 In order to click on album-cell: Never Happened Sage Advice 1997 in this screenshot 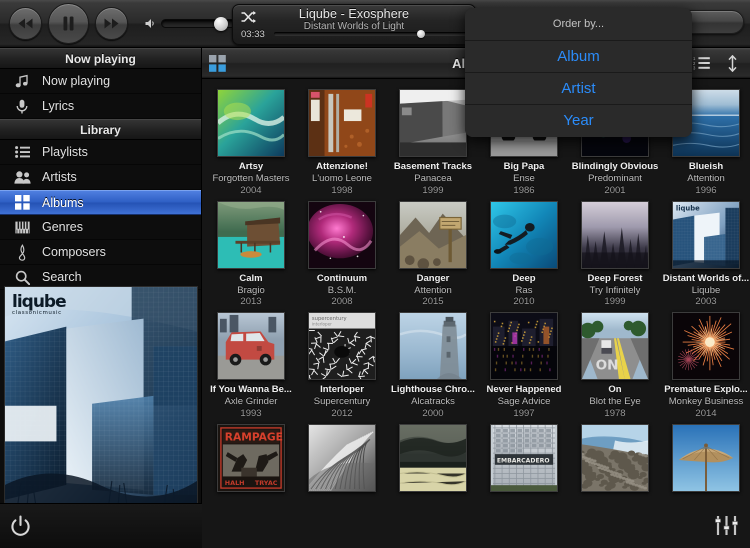, I will do `click(524, 364)`.